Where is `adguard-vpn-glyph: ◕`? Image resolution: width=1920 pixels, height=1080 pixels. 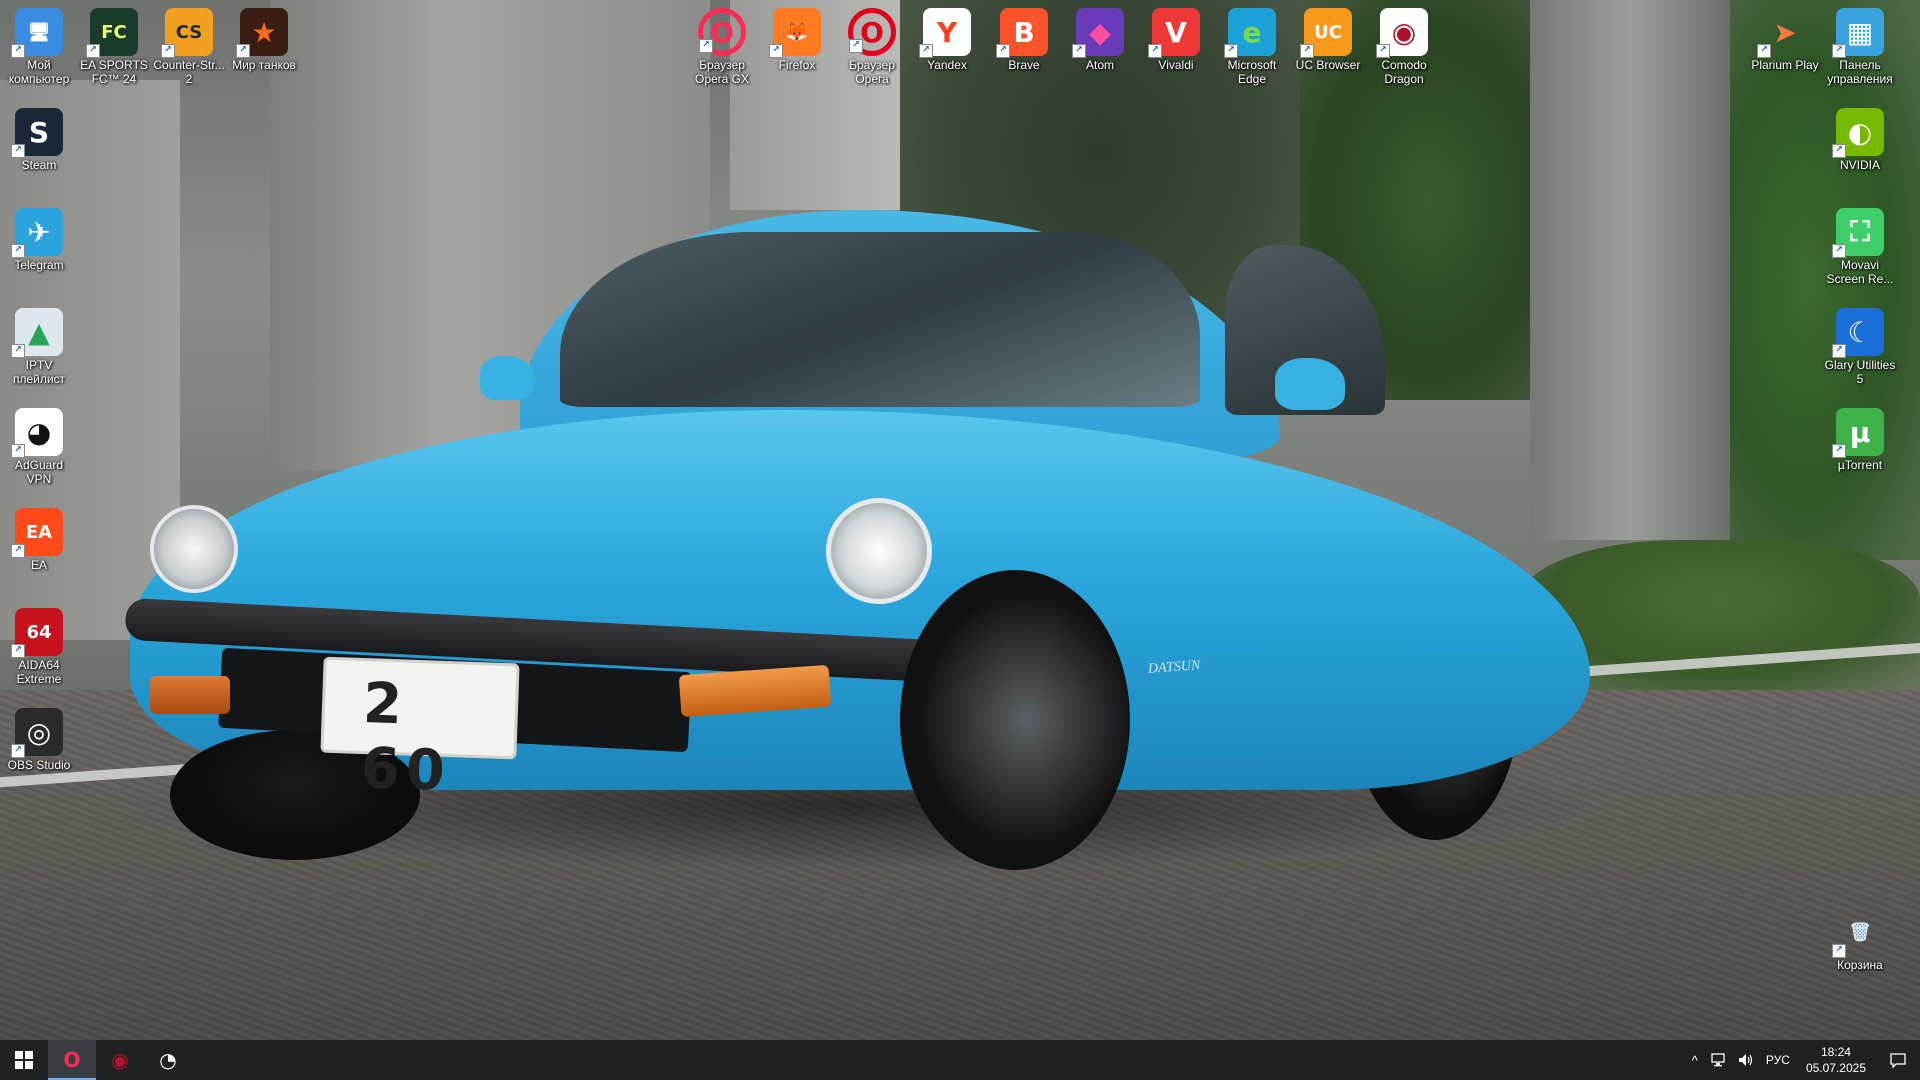
adguard-vpn-glyph: ◕ is located at coordinates (39, 432).